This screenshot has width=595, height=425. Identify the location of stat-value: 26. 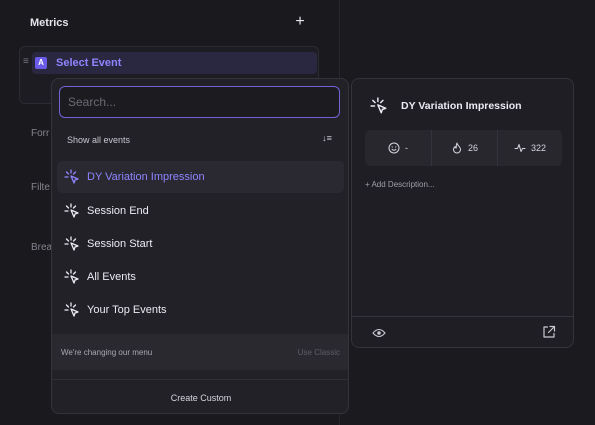
(472, 148).